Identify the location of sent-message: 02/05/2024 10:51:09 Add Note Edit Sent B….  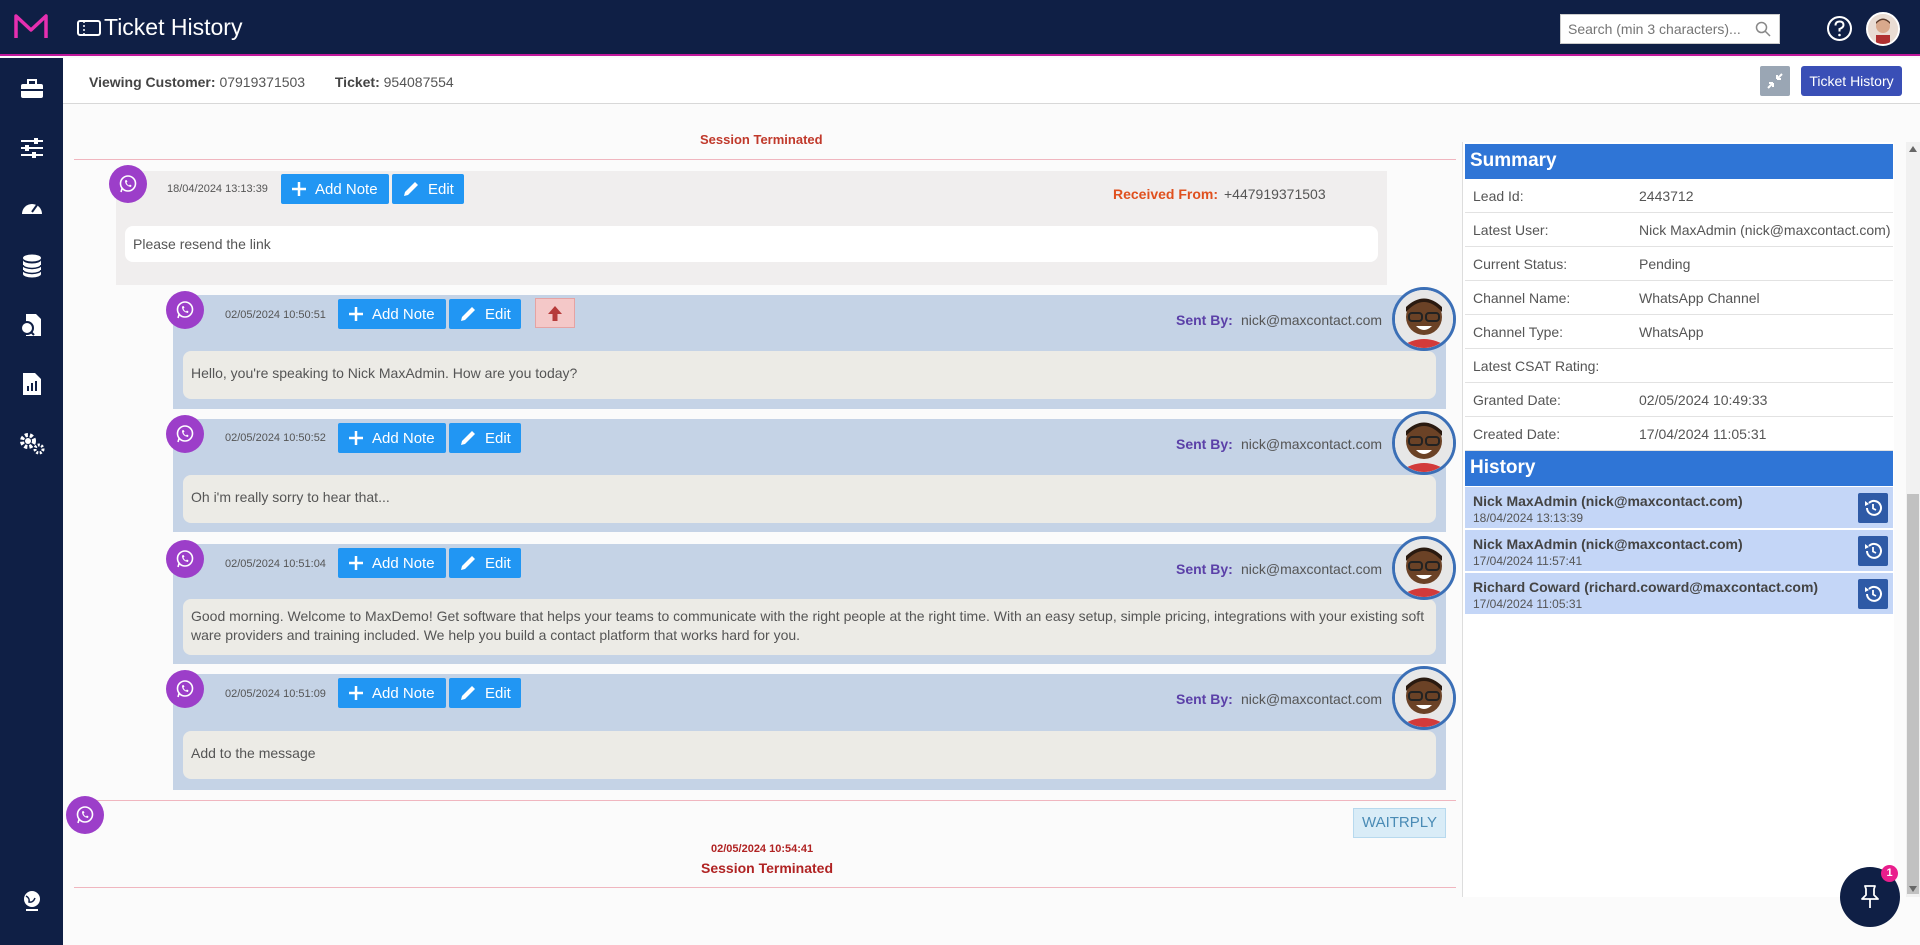
(809, 732).